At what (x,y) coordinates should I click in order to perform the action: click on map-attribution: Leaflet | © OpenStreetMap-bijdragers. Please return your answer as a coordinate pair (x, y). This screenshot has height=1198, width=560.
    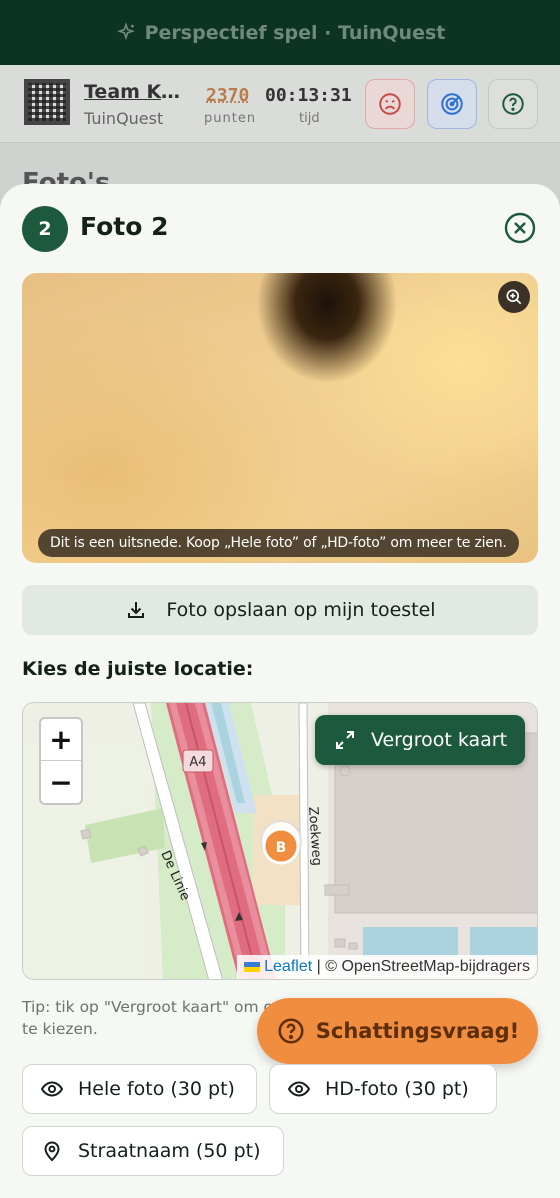
    Looking at the image, I should click on (387, 967).